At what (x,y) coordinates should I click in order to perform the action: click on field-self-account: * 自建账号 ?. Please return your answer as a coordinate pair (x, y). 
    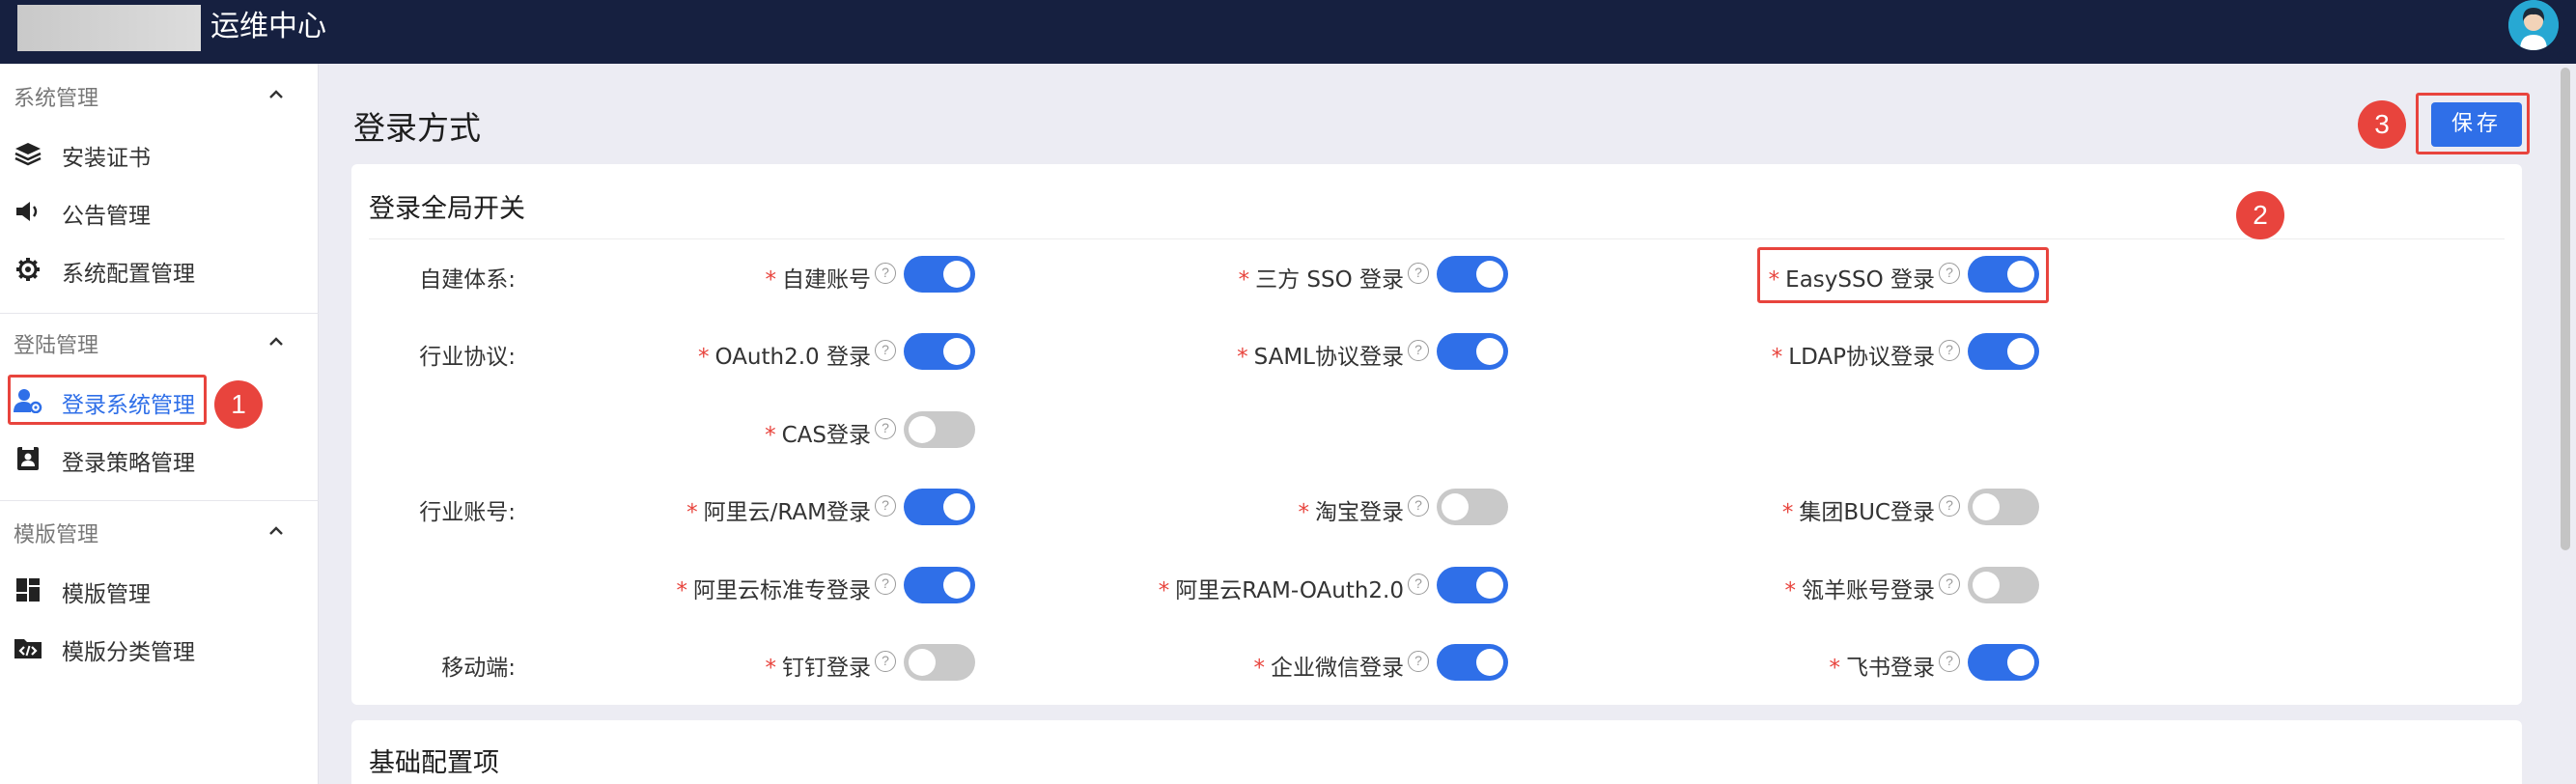
    Looking at the image, I should click on (808, 274).